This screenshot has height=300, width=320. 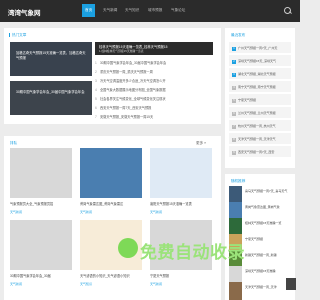 I want to click on list-item: 4 全国气象大数据展示地图分布图_全国气象数据, so click(x=130, y=89).